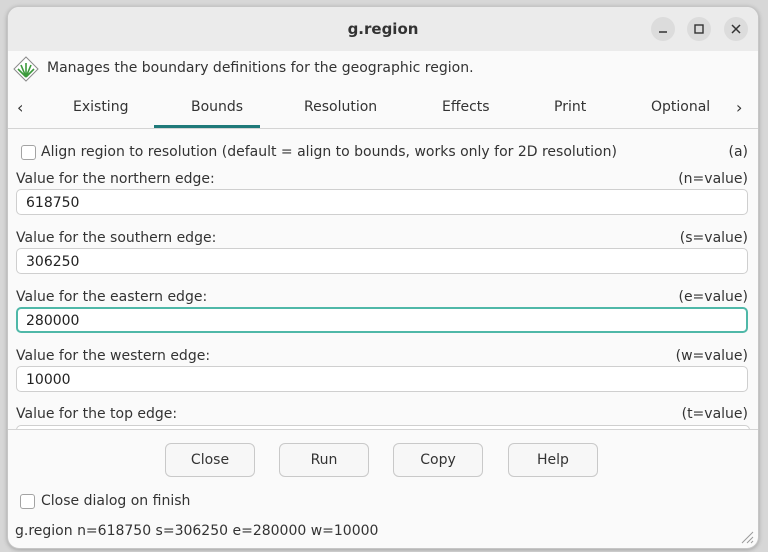  Describe the element at coordinates (382, 320) in the screenshot. I see `east-input: 280000` at that location.